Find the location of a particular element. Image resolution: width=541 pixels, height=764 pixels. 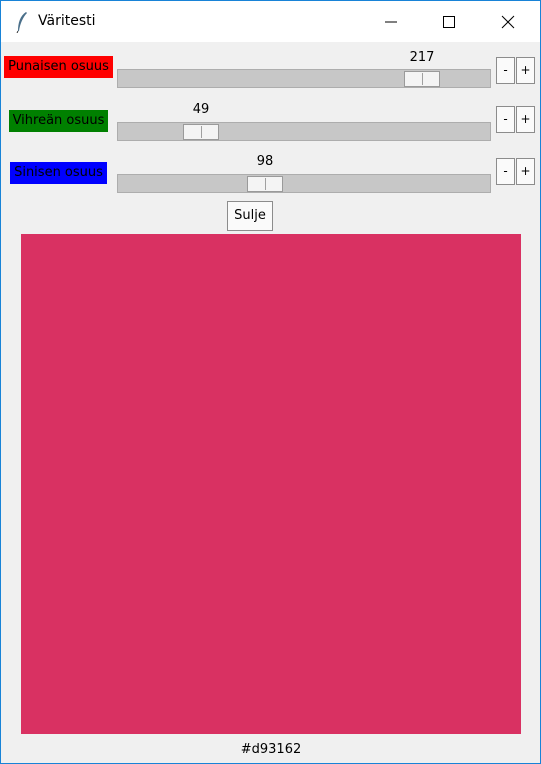

red-minus-button: - is located at coordinates (505, 70).